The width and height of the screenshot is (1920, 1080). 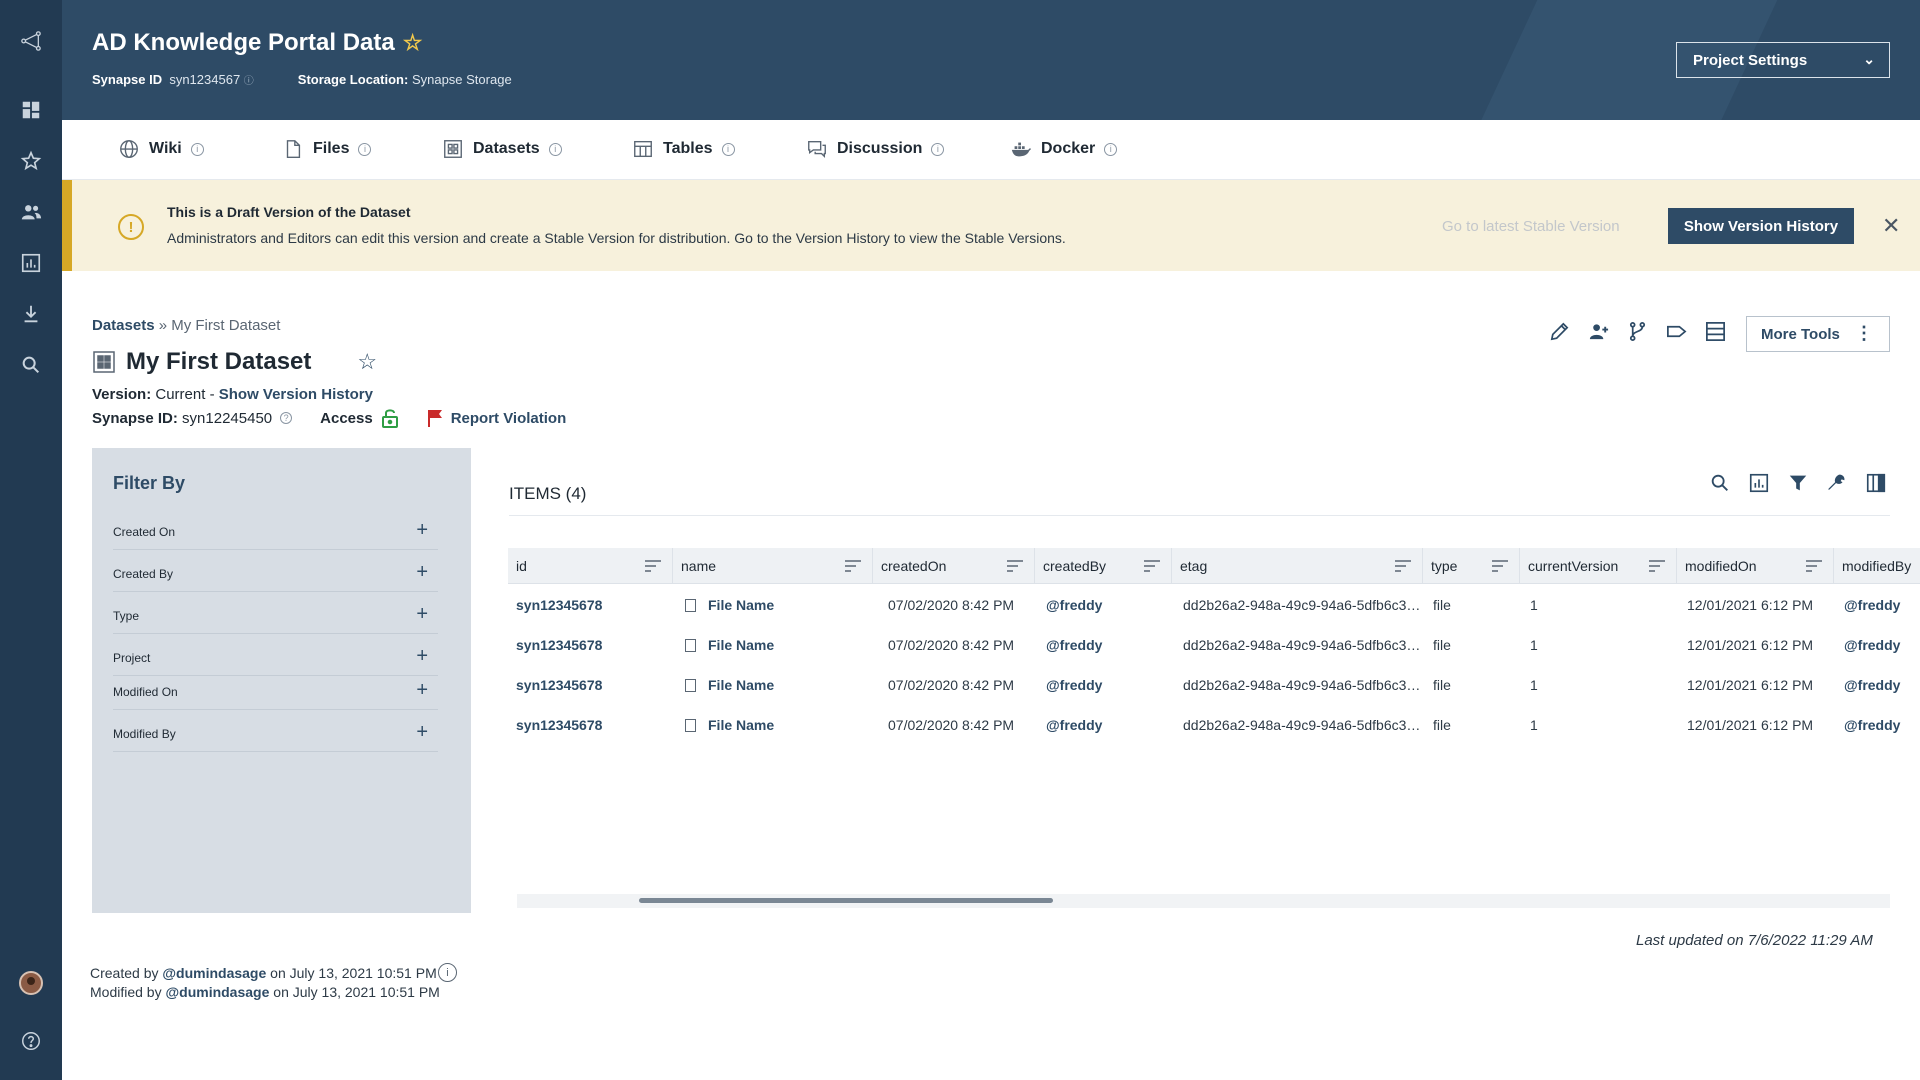 I want to click on unlocked-icon, so click(x=390, y=418).